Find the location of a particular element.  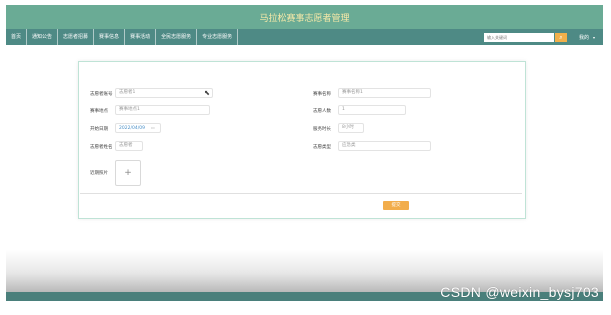

app-header: 马拉松赛事志愿者管理 is located at coordinates (304, 17).